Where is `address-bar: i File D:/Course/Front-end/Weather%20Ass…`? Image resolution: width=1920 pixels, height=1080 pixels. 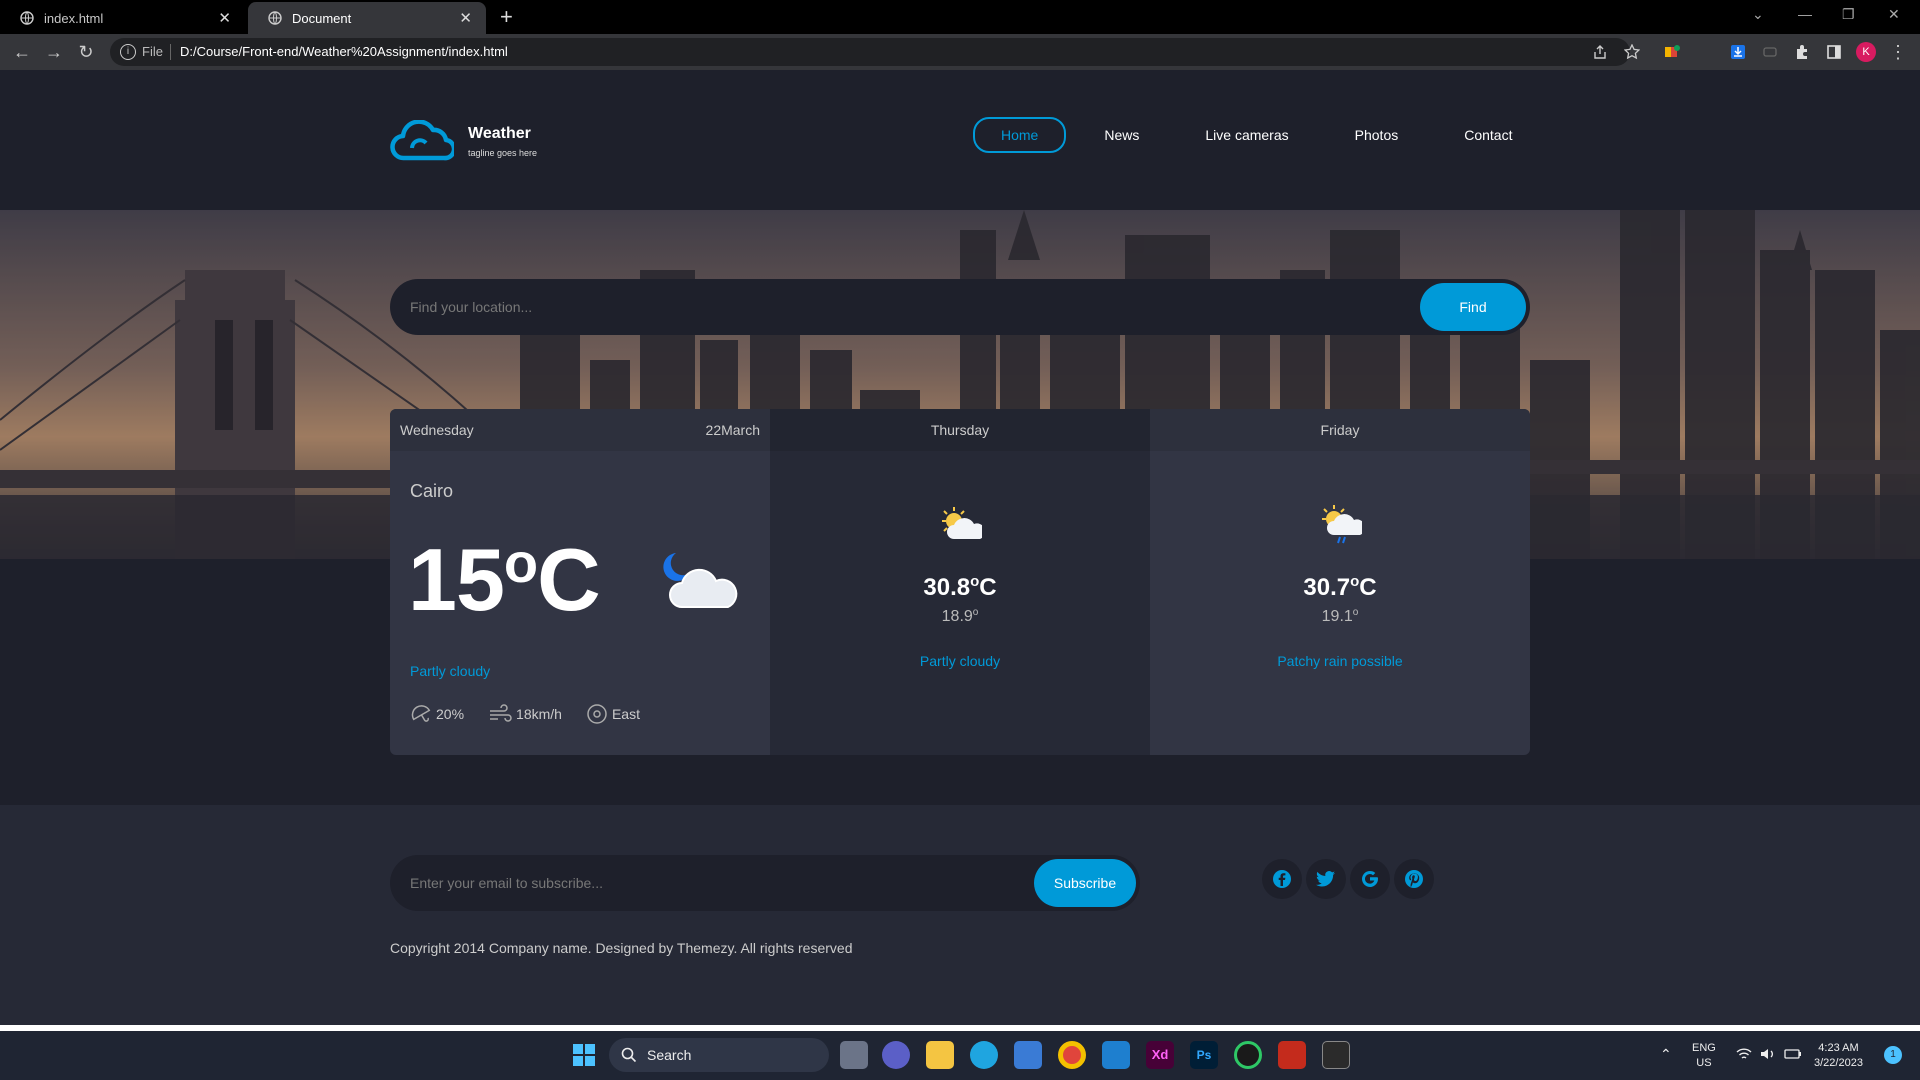 address-bar: i File D:/Course/Front-end/Weather%20Ass… is located at coordinates (870, 52).